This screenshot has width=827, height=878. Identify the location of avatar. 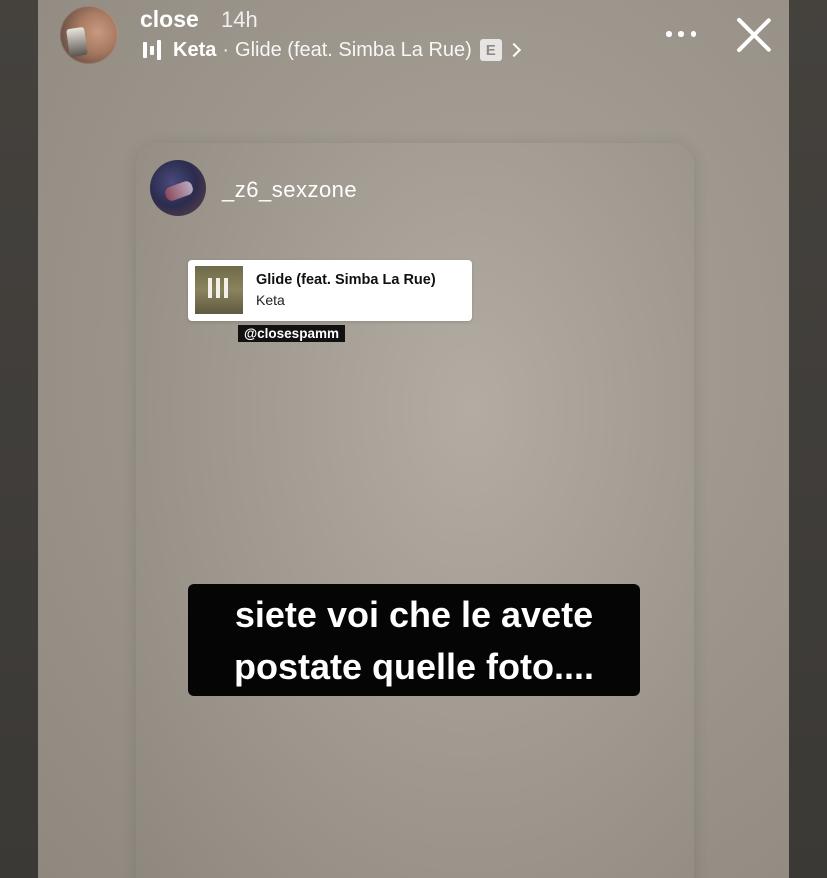
(89, 35).